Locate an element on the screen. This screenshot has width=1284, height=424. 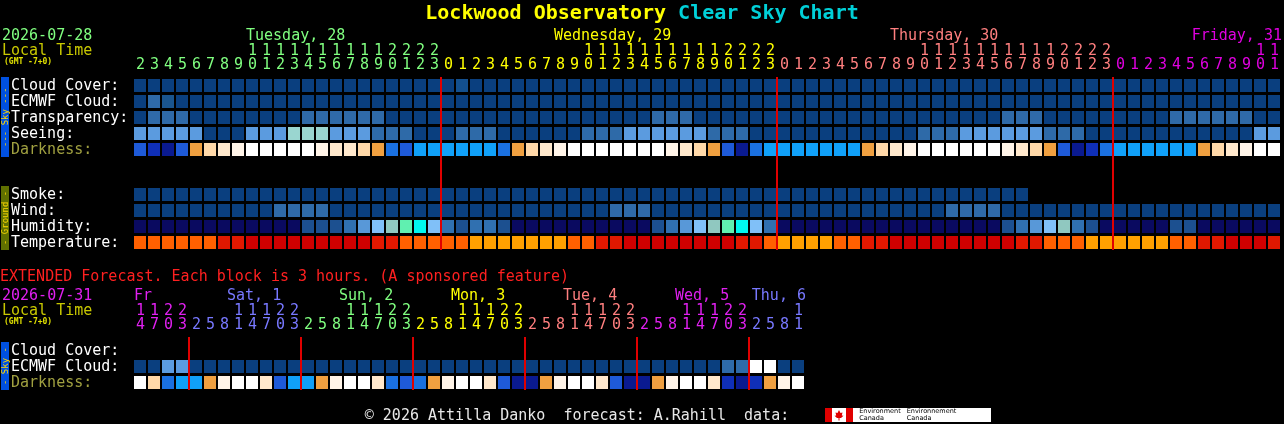
forecast-date: 2026-07-28 is located at coordinates (47, 35).